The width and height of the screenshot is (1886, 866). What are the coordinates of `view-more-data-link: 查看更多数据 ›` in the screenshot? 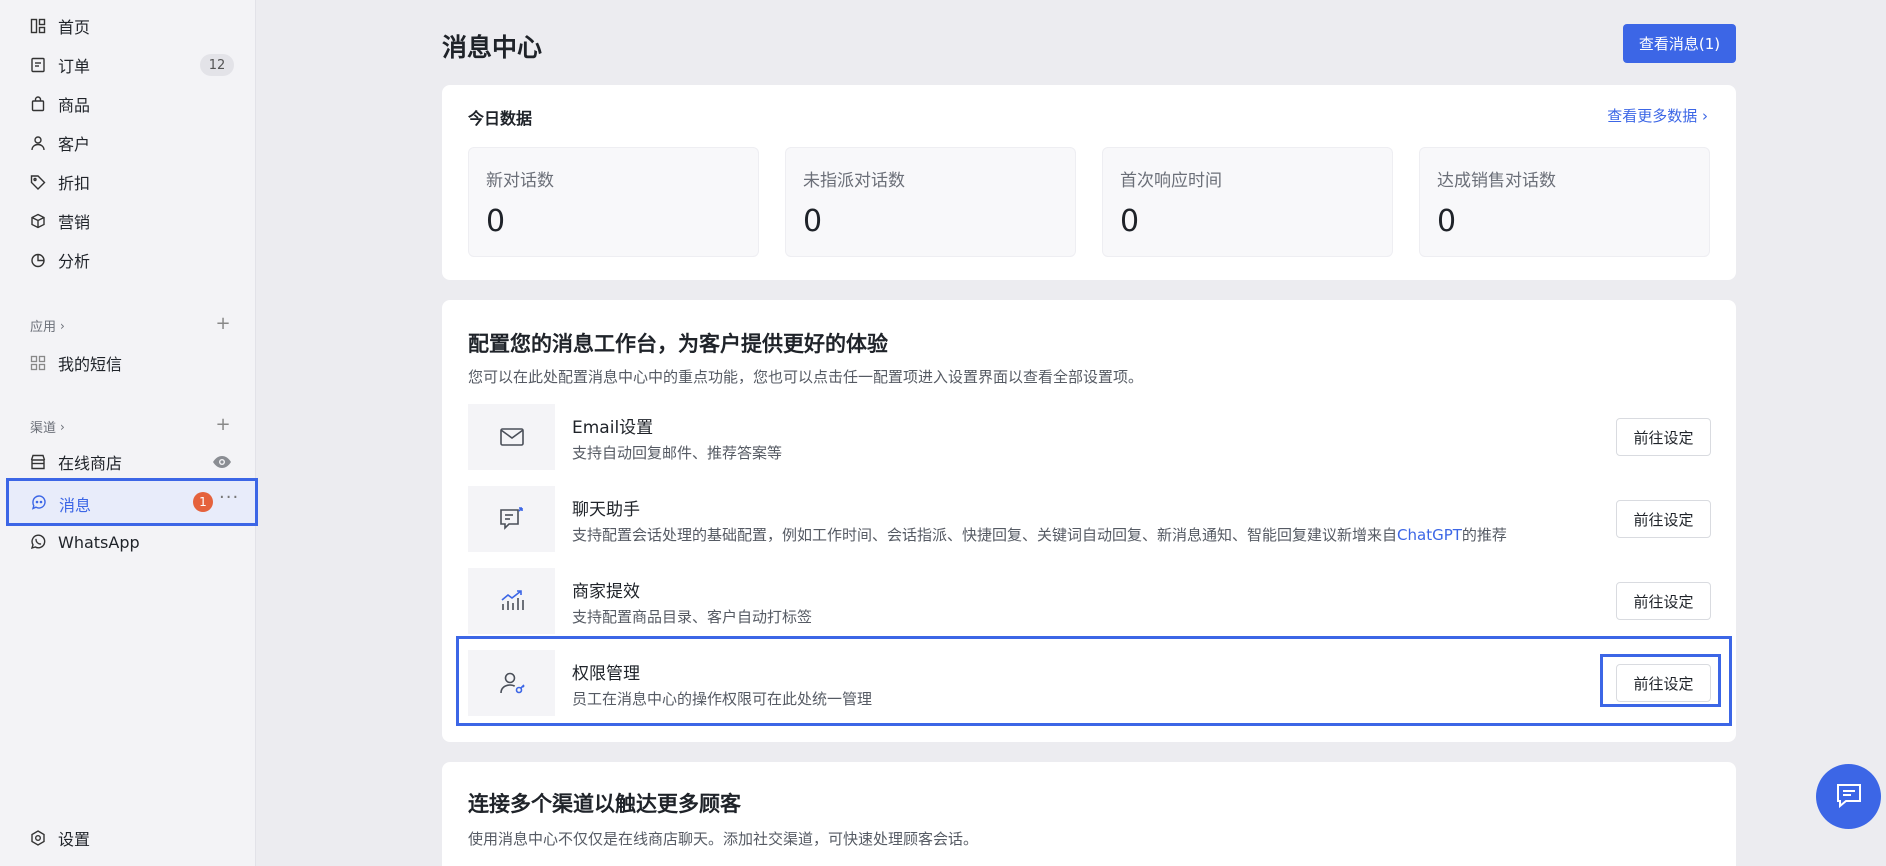 It's located at (1657, 115).